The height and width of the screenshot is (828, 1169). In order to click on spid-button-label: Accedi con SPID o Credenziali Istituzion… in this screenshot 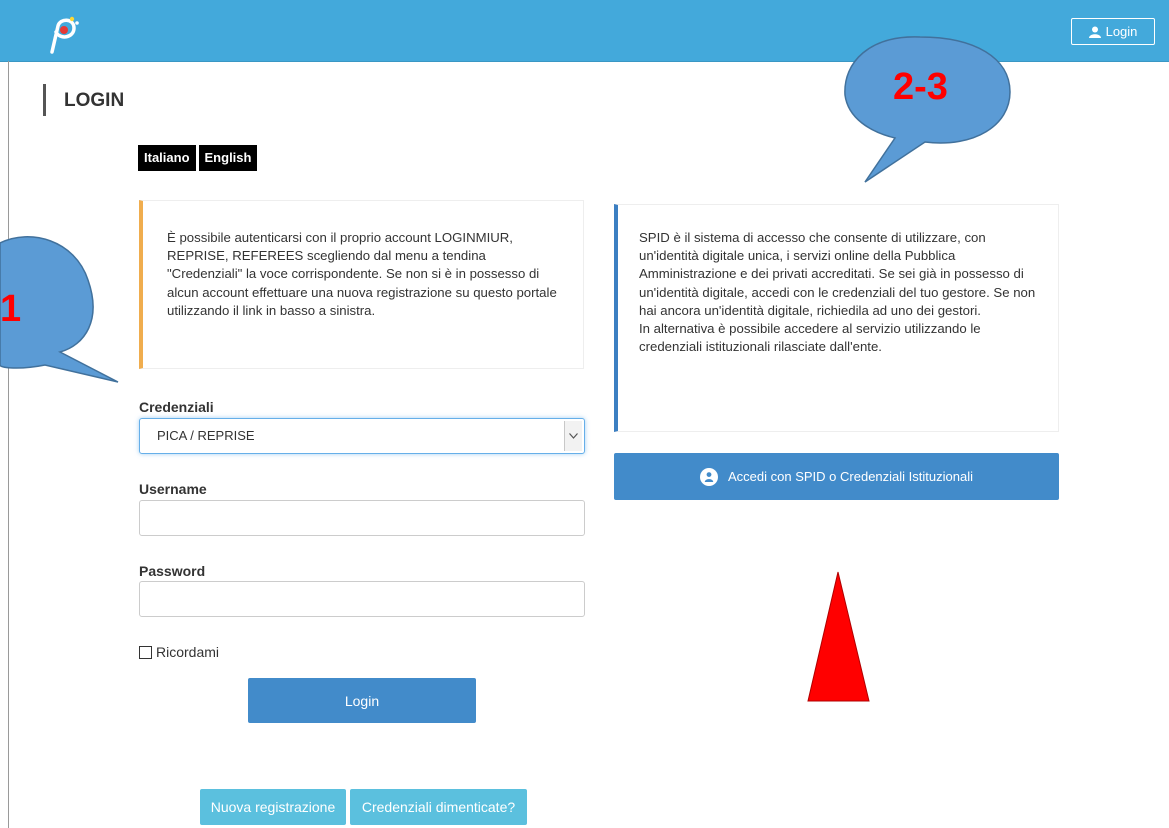, I will do `click(850, 476)`.